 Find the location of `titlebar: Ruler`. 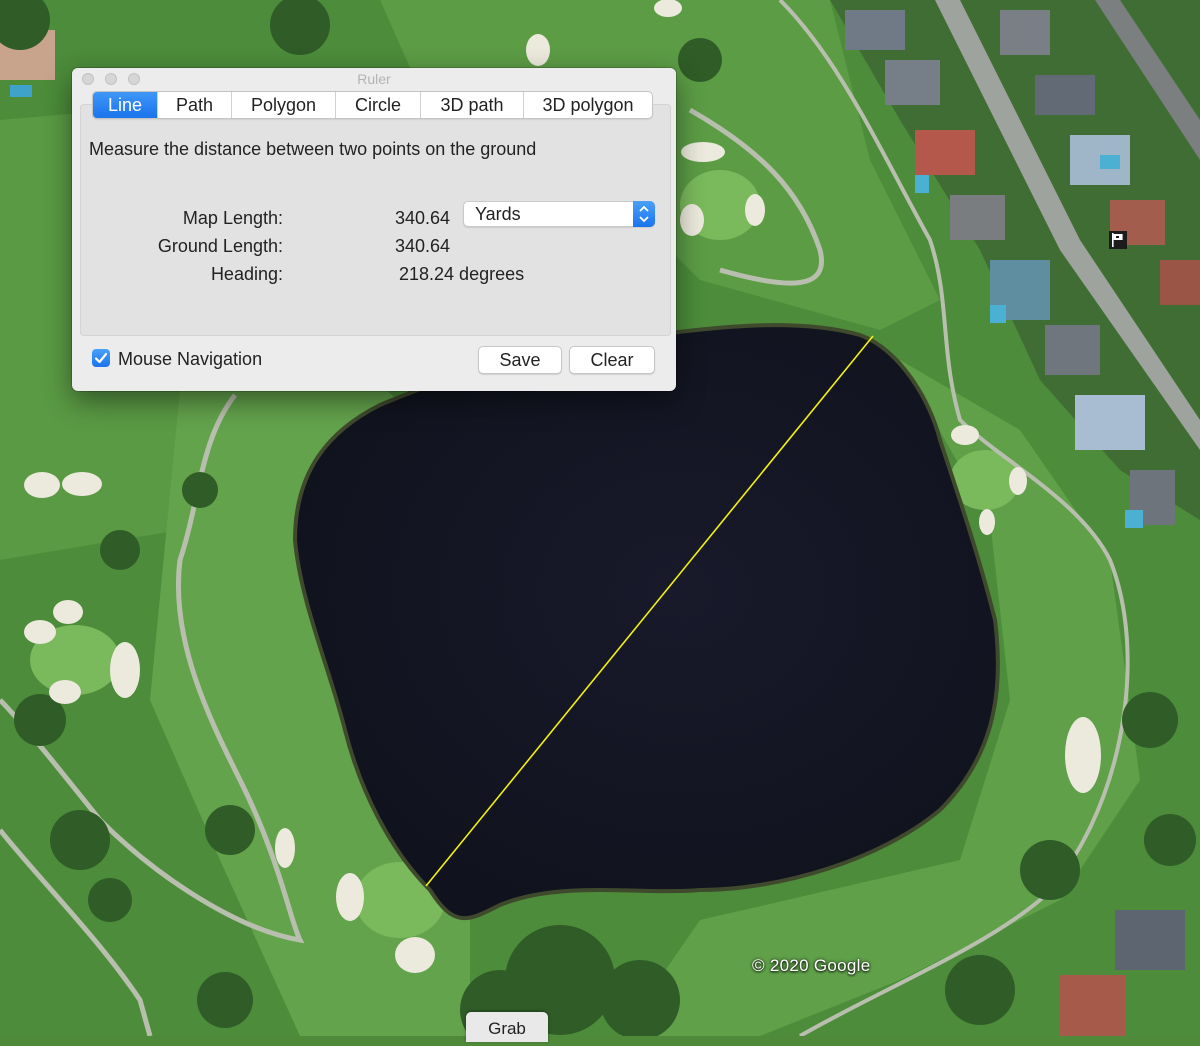

titlebar: Ruler is located at coordinates (374, 79).